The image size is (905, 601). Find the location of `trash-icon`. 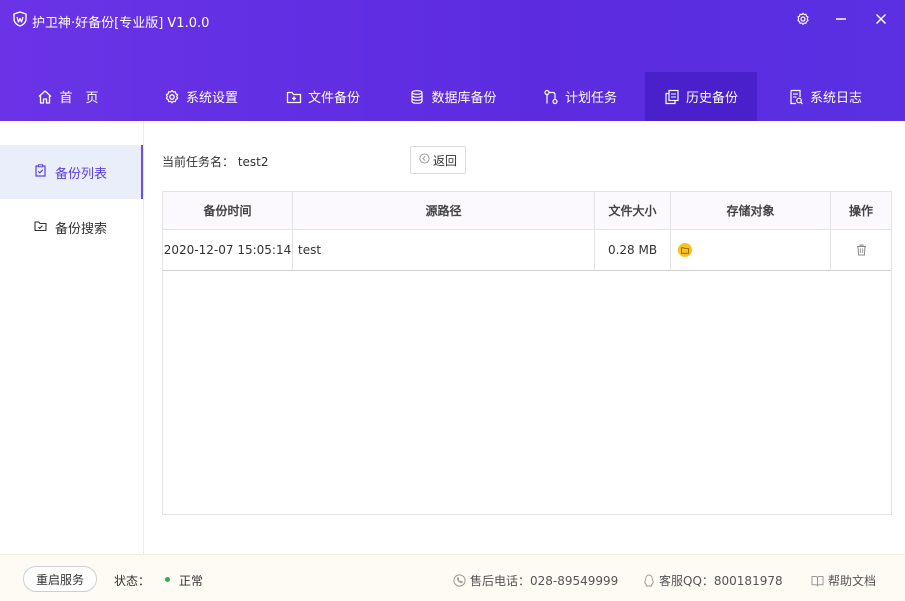

trash-icon is located at coordinates (861, 250).